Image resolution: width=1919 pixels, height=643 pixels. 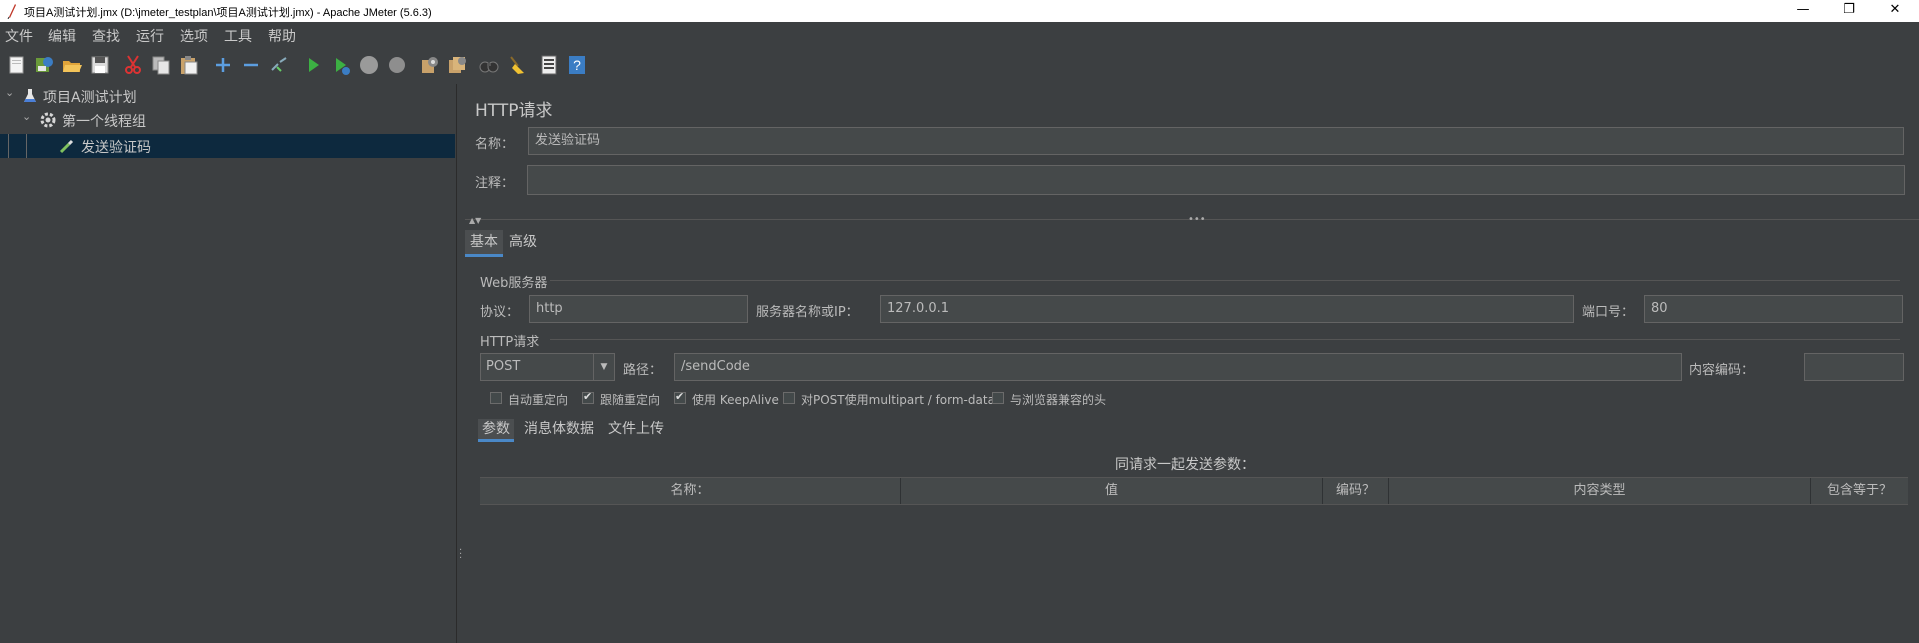 What do you see at coordinates (161, 65) in the screenshot?
I see `copy-icon` at bounding box center [161, 65].